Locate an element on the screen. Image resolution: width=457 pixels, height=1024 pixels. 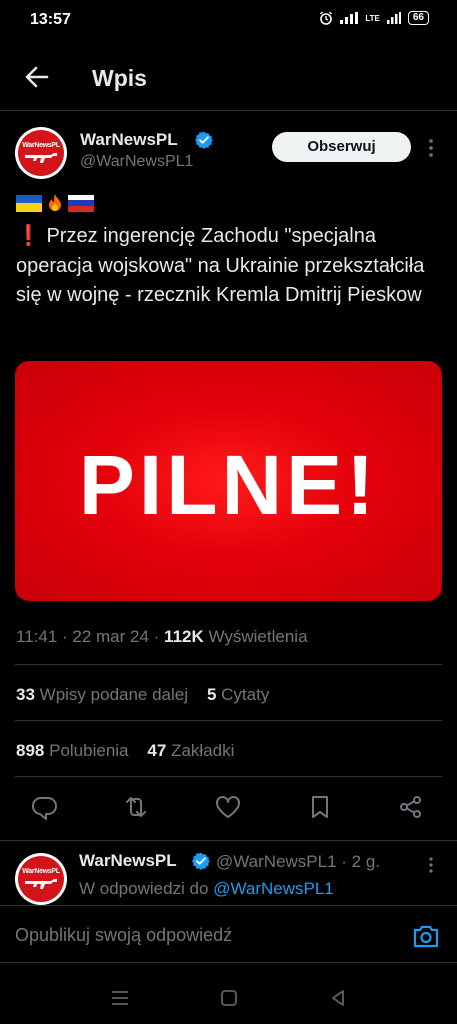
home-nav-icon is located at coordinates (229, 998).